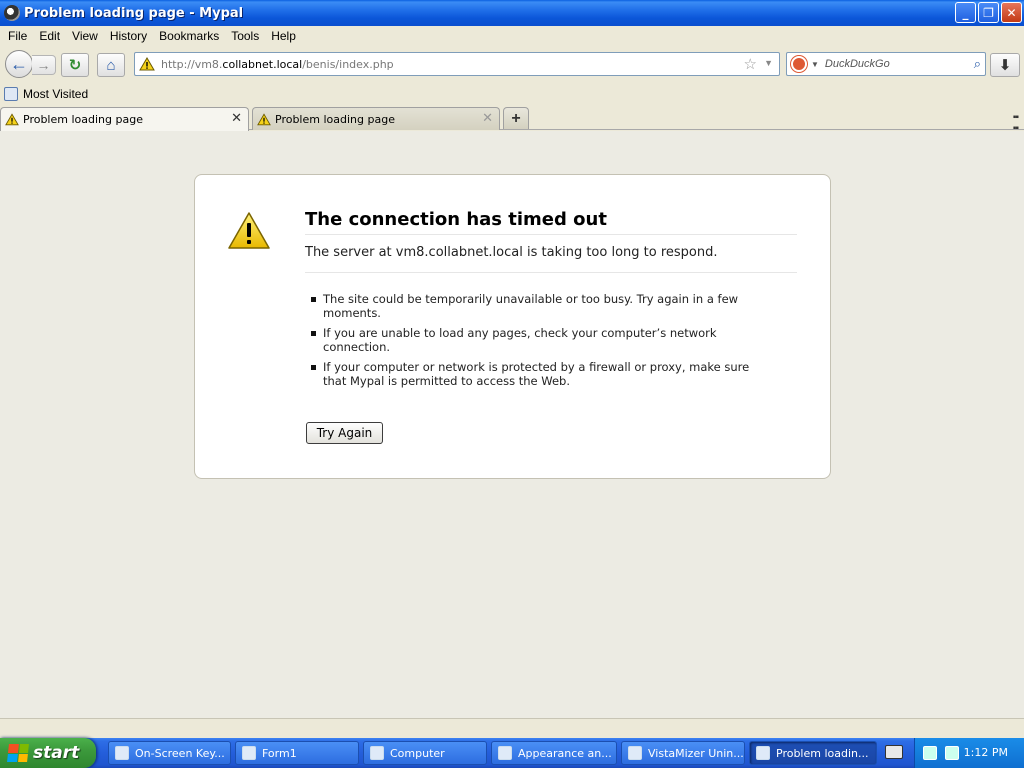  What do you see at coordinates (245, 36) in the screenshot?
I see `menu-tools: Tools` at bounding box center [245, 36].